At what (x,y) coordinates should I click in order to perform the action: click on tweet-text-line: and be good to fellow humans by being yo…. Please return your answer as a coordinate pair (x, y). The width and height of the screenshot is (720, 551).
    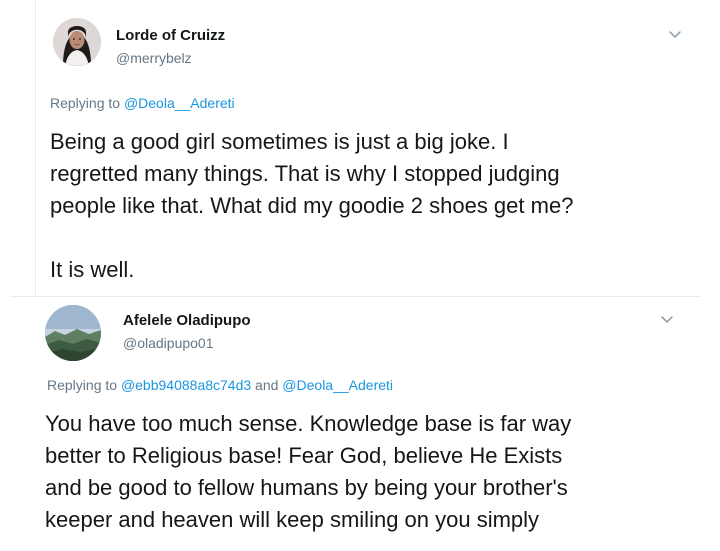
    Looking at the image, I should click on (306, 487).